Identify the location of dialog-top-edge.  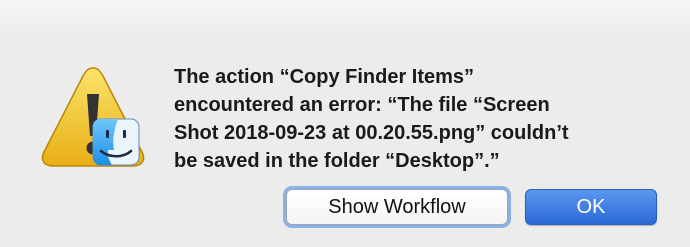
(345, 17).